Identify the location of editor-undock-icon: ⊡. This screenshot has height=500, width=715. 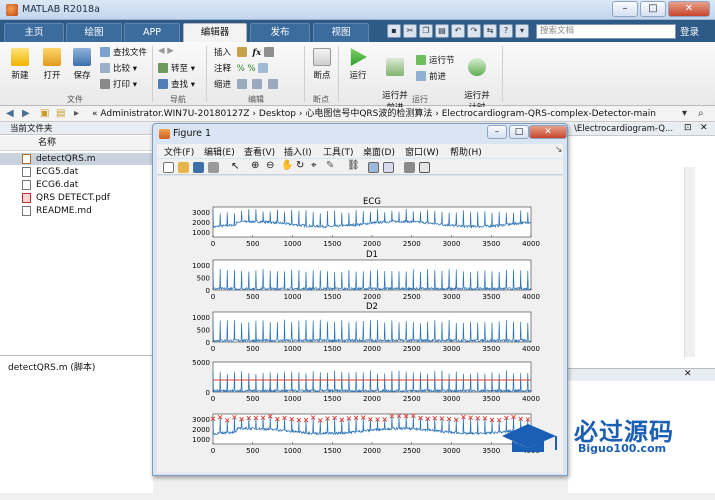
(688, 128).